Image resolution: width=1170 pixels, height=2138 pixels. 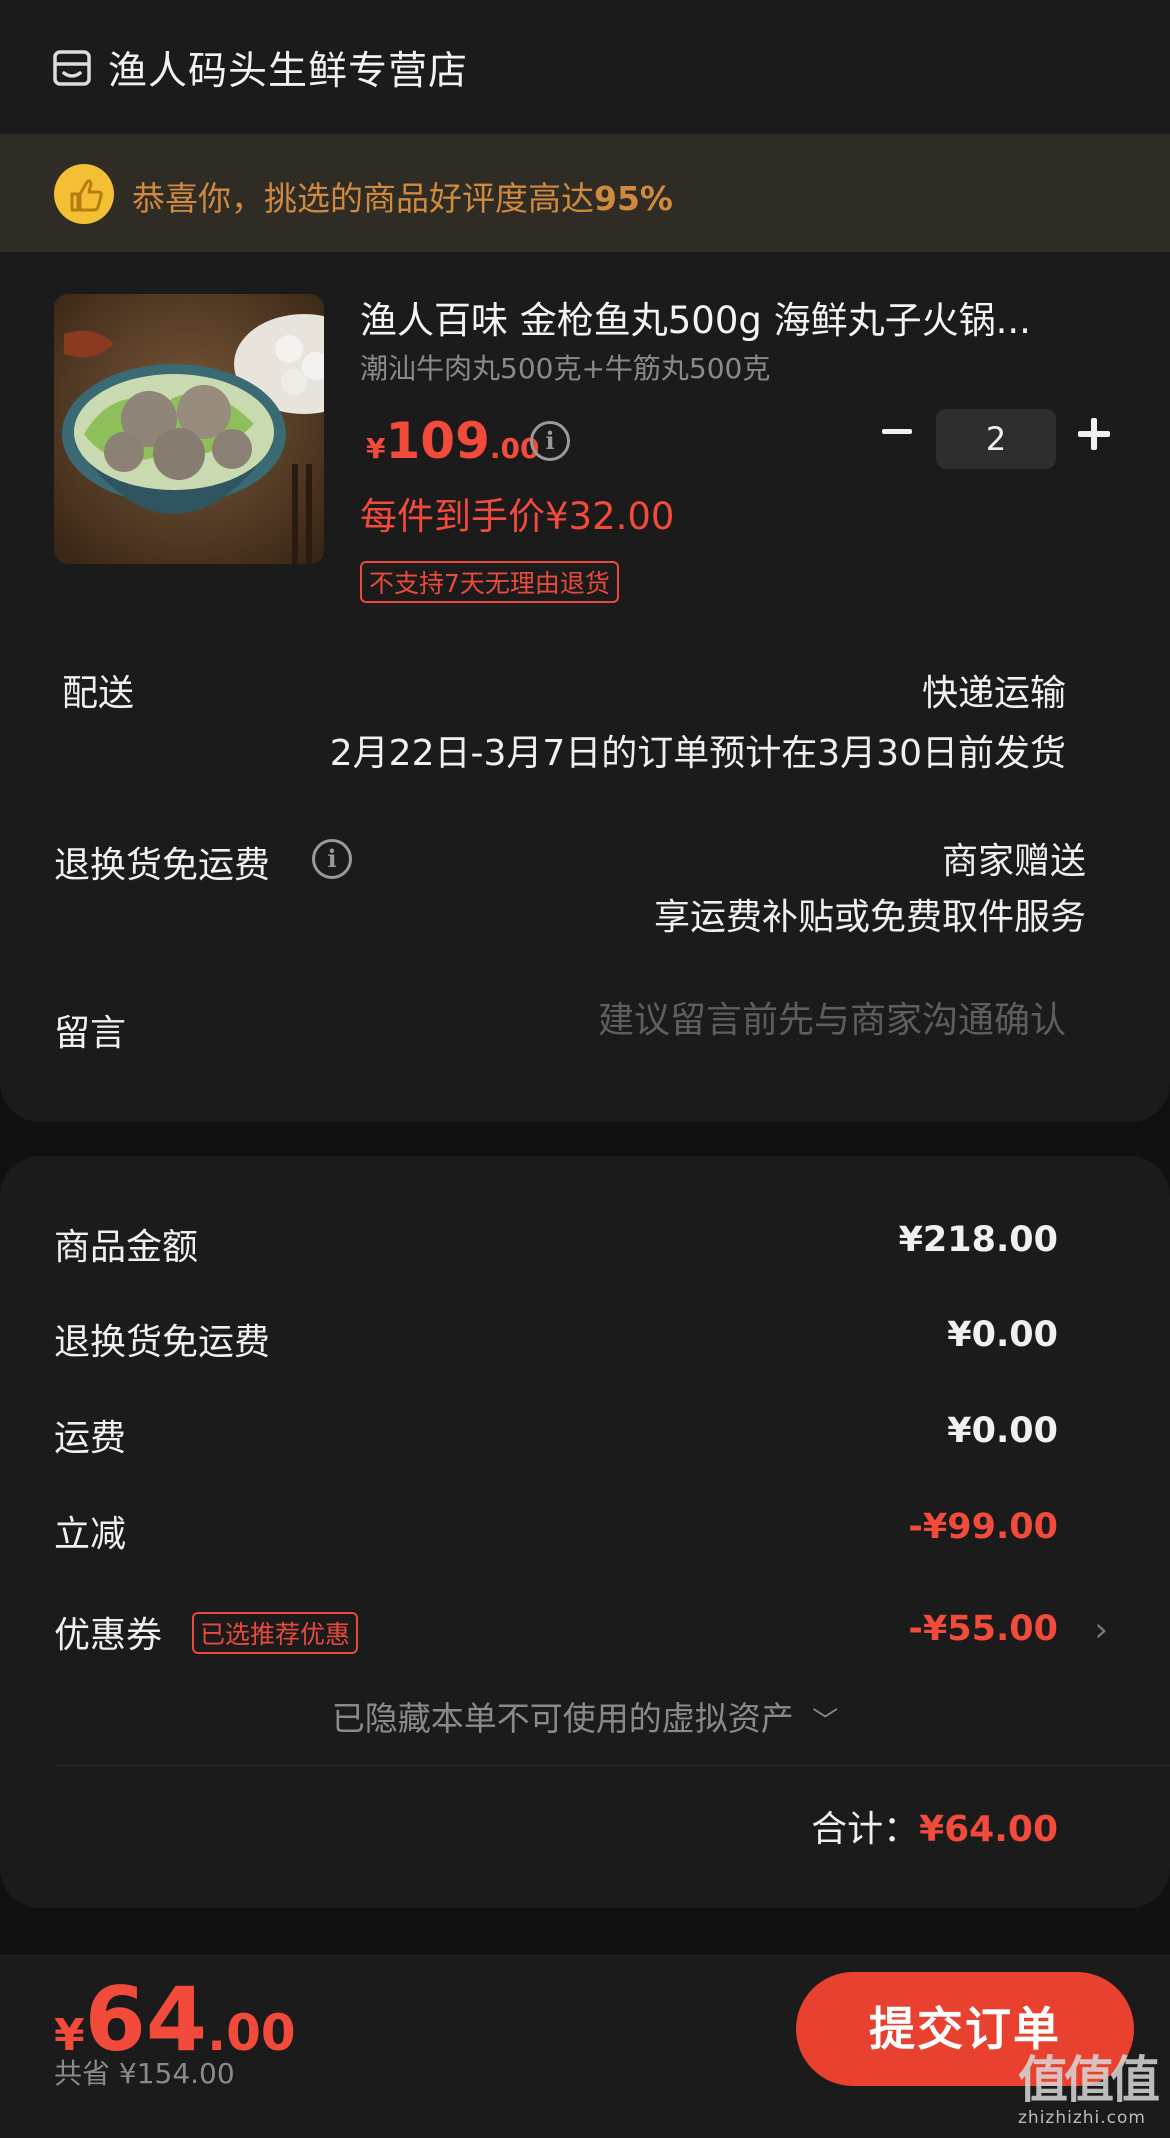 I want to click on message-label: 留言, so click(x=90, y=1033).